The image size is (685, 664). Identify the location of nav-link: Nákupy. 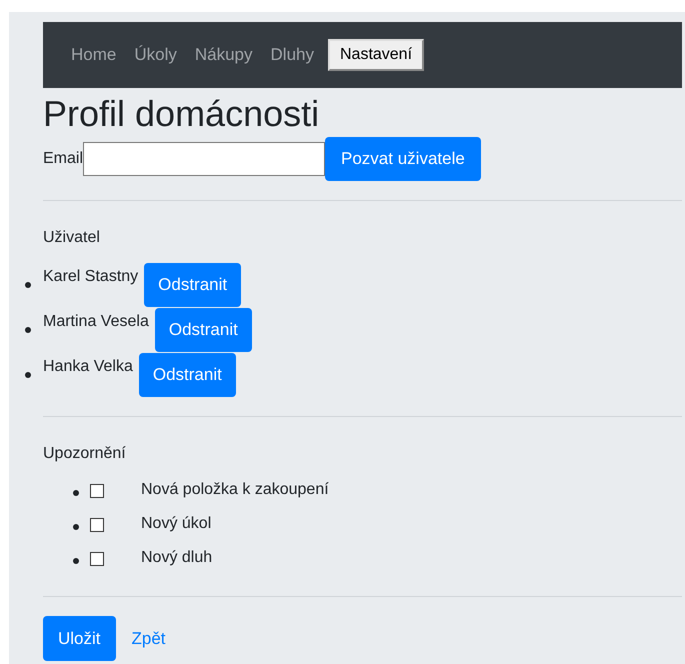
(223, 55).